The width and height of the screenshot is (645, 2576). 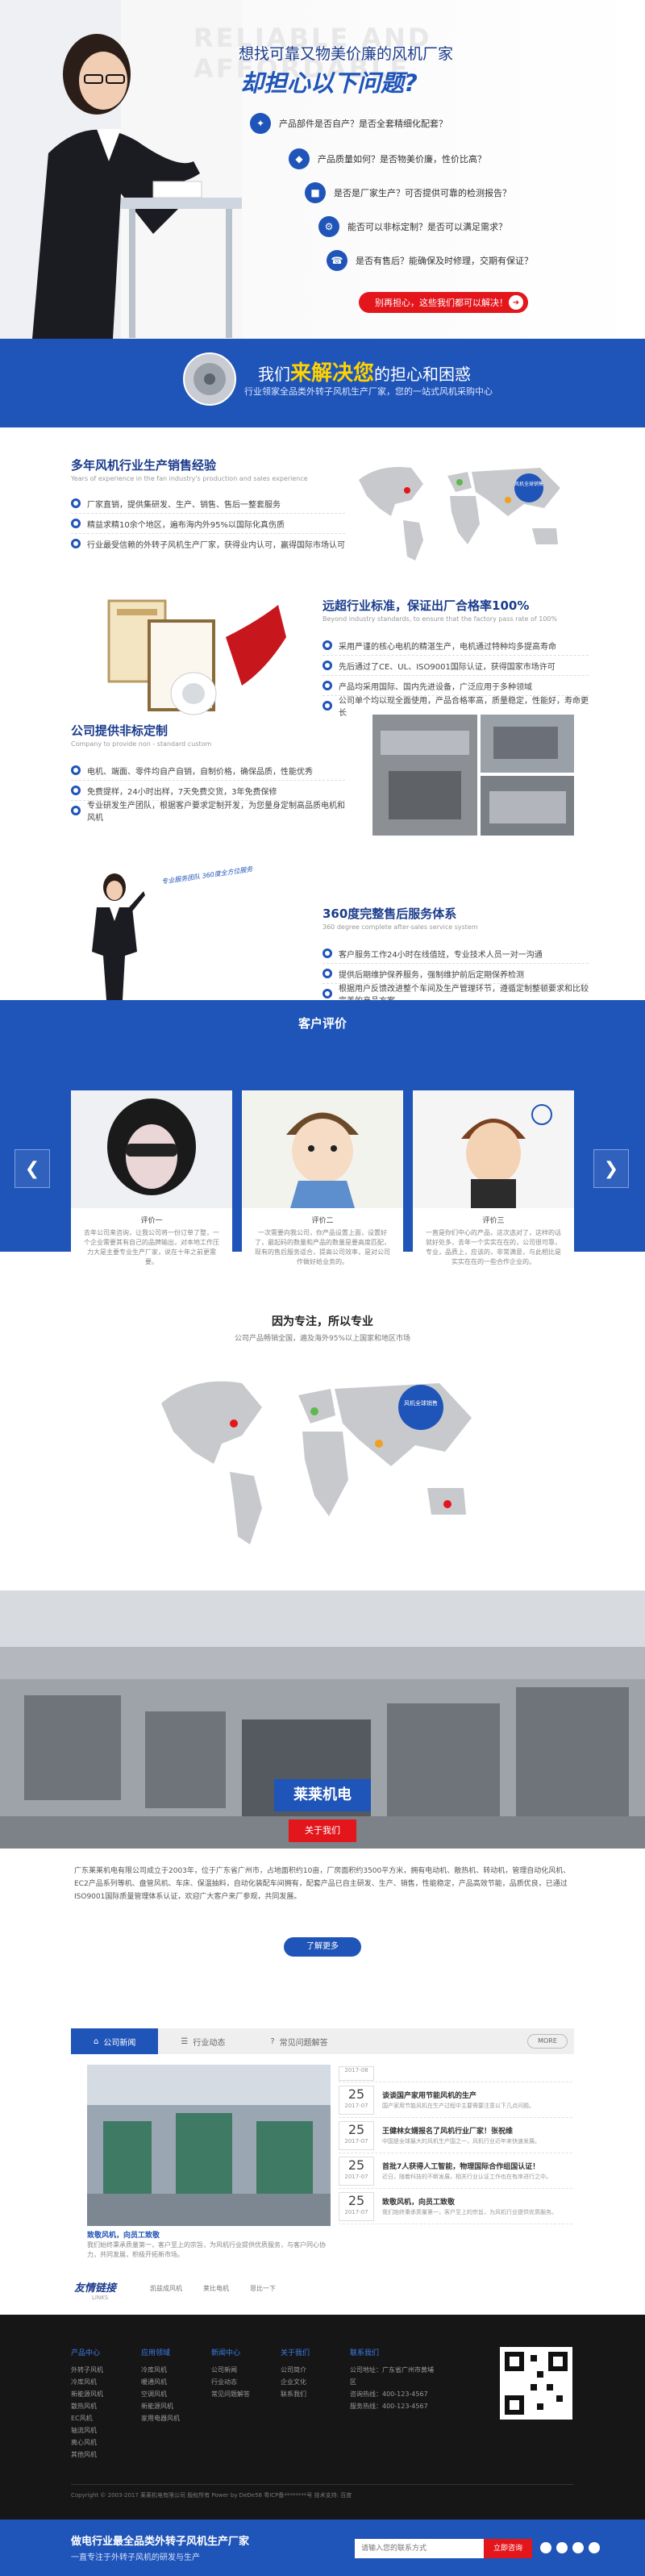 I want to click on bullet-text: 免费提样，24小时出样，7天免费交货，3年免费保修, so click(x=182, y=792).